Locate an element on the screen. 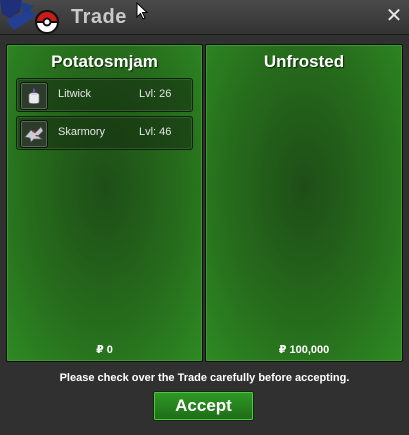 Image resolution: width=409 pixels, height=435 pixels. trade-item-skarmory: Skarmory Lvl: 46 is located at coordinates (104, 133).